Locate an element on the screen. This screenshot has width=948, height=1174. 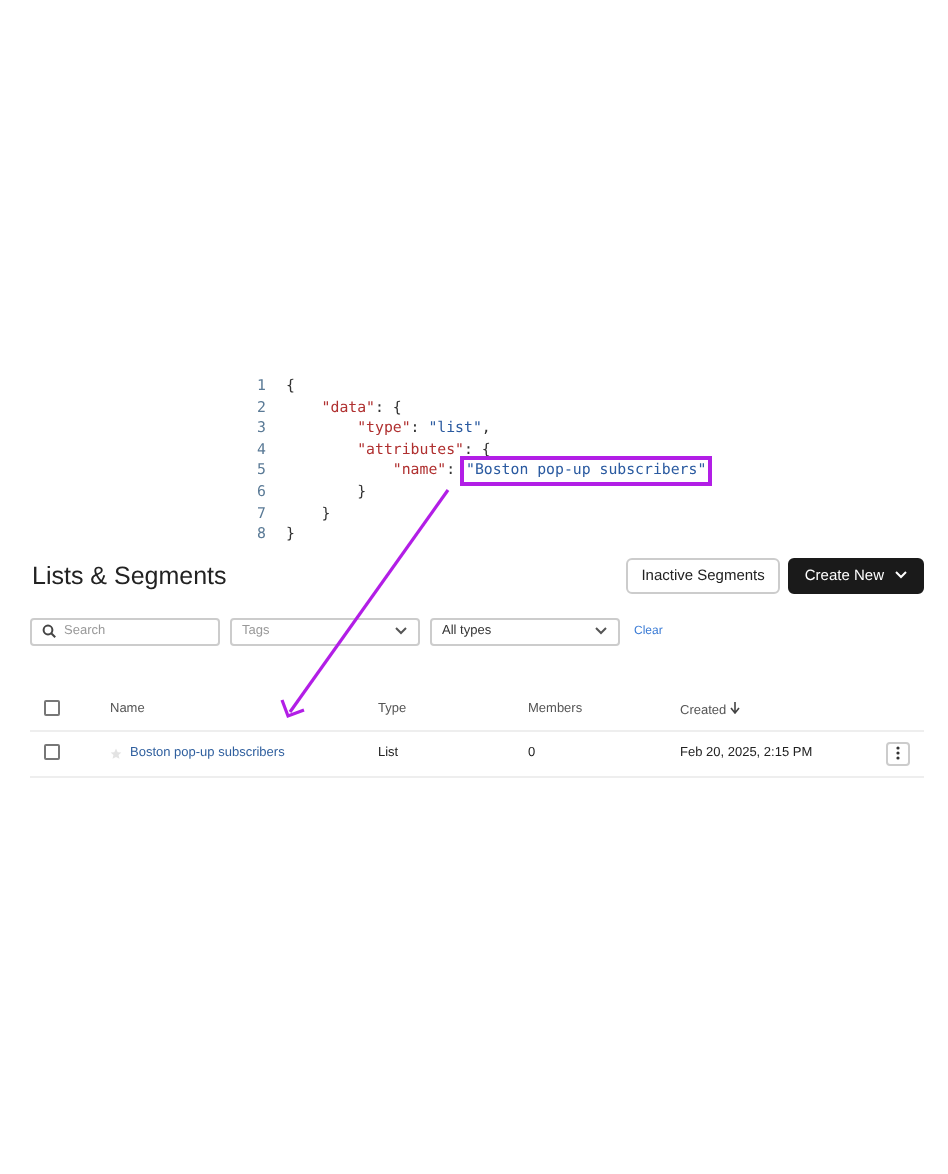
search-icon is located at coordinates (49, 631).